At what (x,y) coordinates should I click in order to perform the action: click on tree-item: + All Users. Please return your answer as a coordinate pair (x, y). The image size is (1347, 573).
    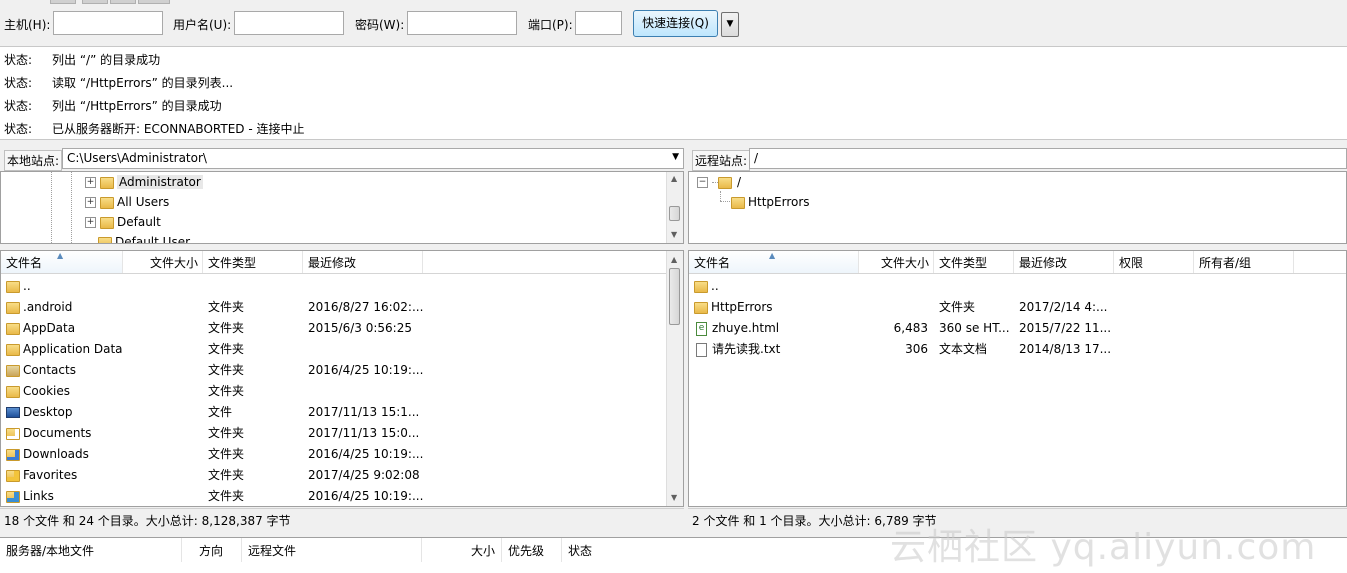
    Looking at the image, I should click on (127, 202).